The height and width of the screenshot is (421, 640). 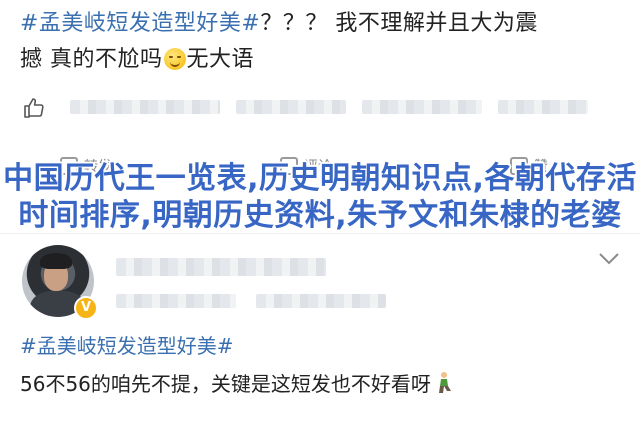 What do you see at coordinates (225, 384) in the screenshot?
I see `post-text-body: 56不56的咱先不提，关键是这短发也不好看呀` at bounding box center [225, 384].